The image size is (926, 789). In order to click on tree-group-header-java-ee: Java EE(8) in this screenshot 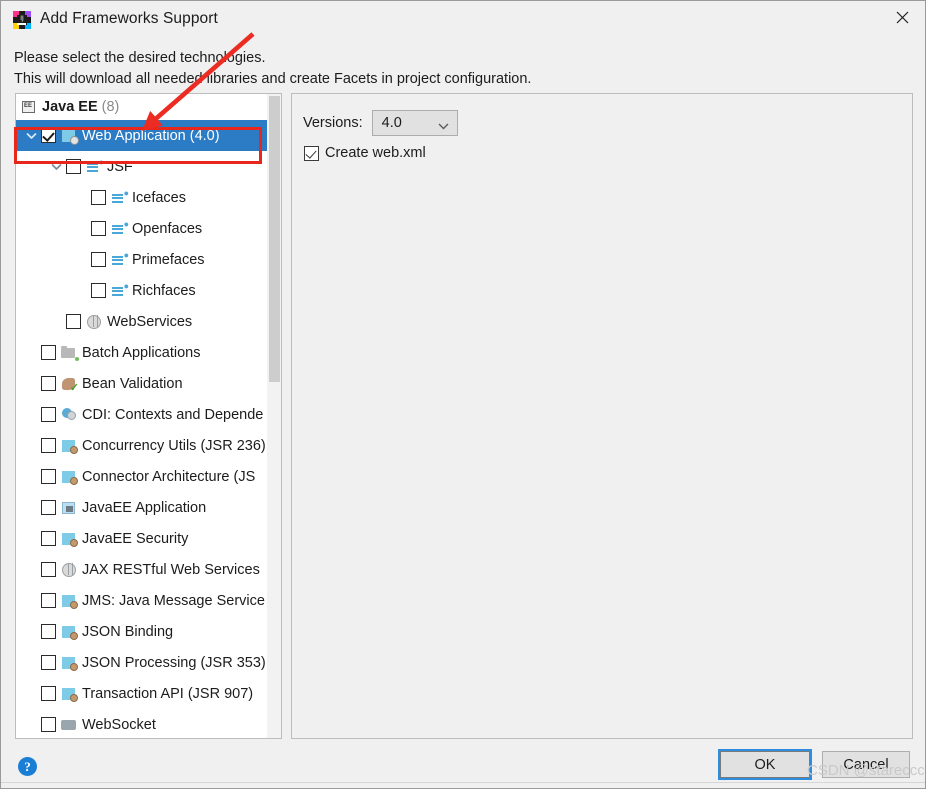, I will do `click(148, 107)`.